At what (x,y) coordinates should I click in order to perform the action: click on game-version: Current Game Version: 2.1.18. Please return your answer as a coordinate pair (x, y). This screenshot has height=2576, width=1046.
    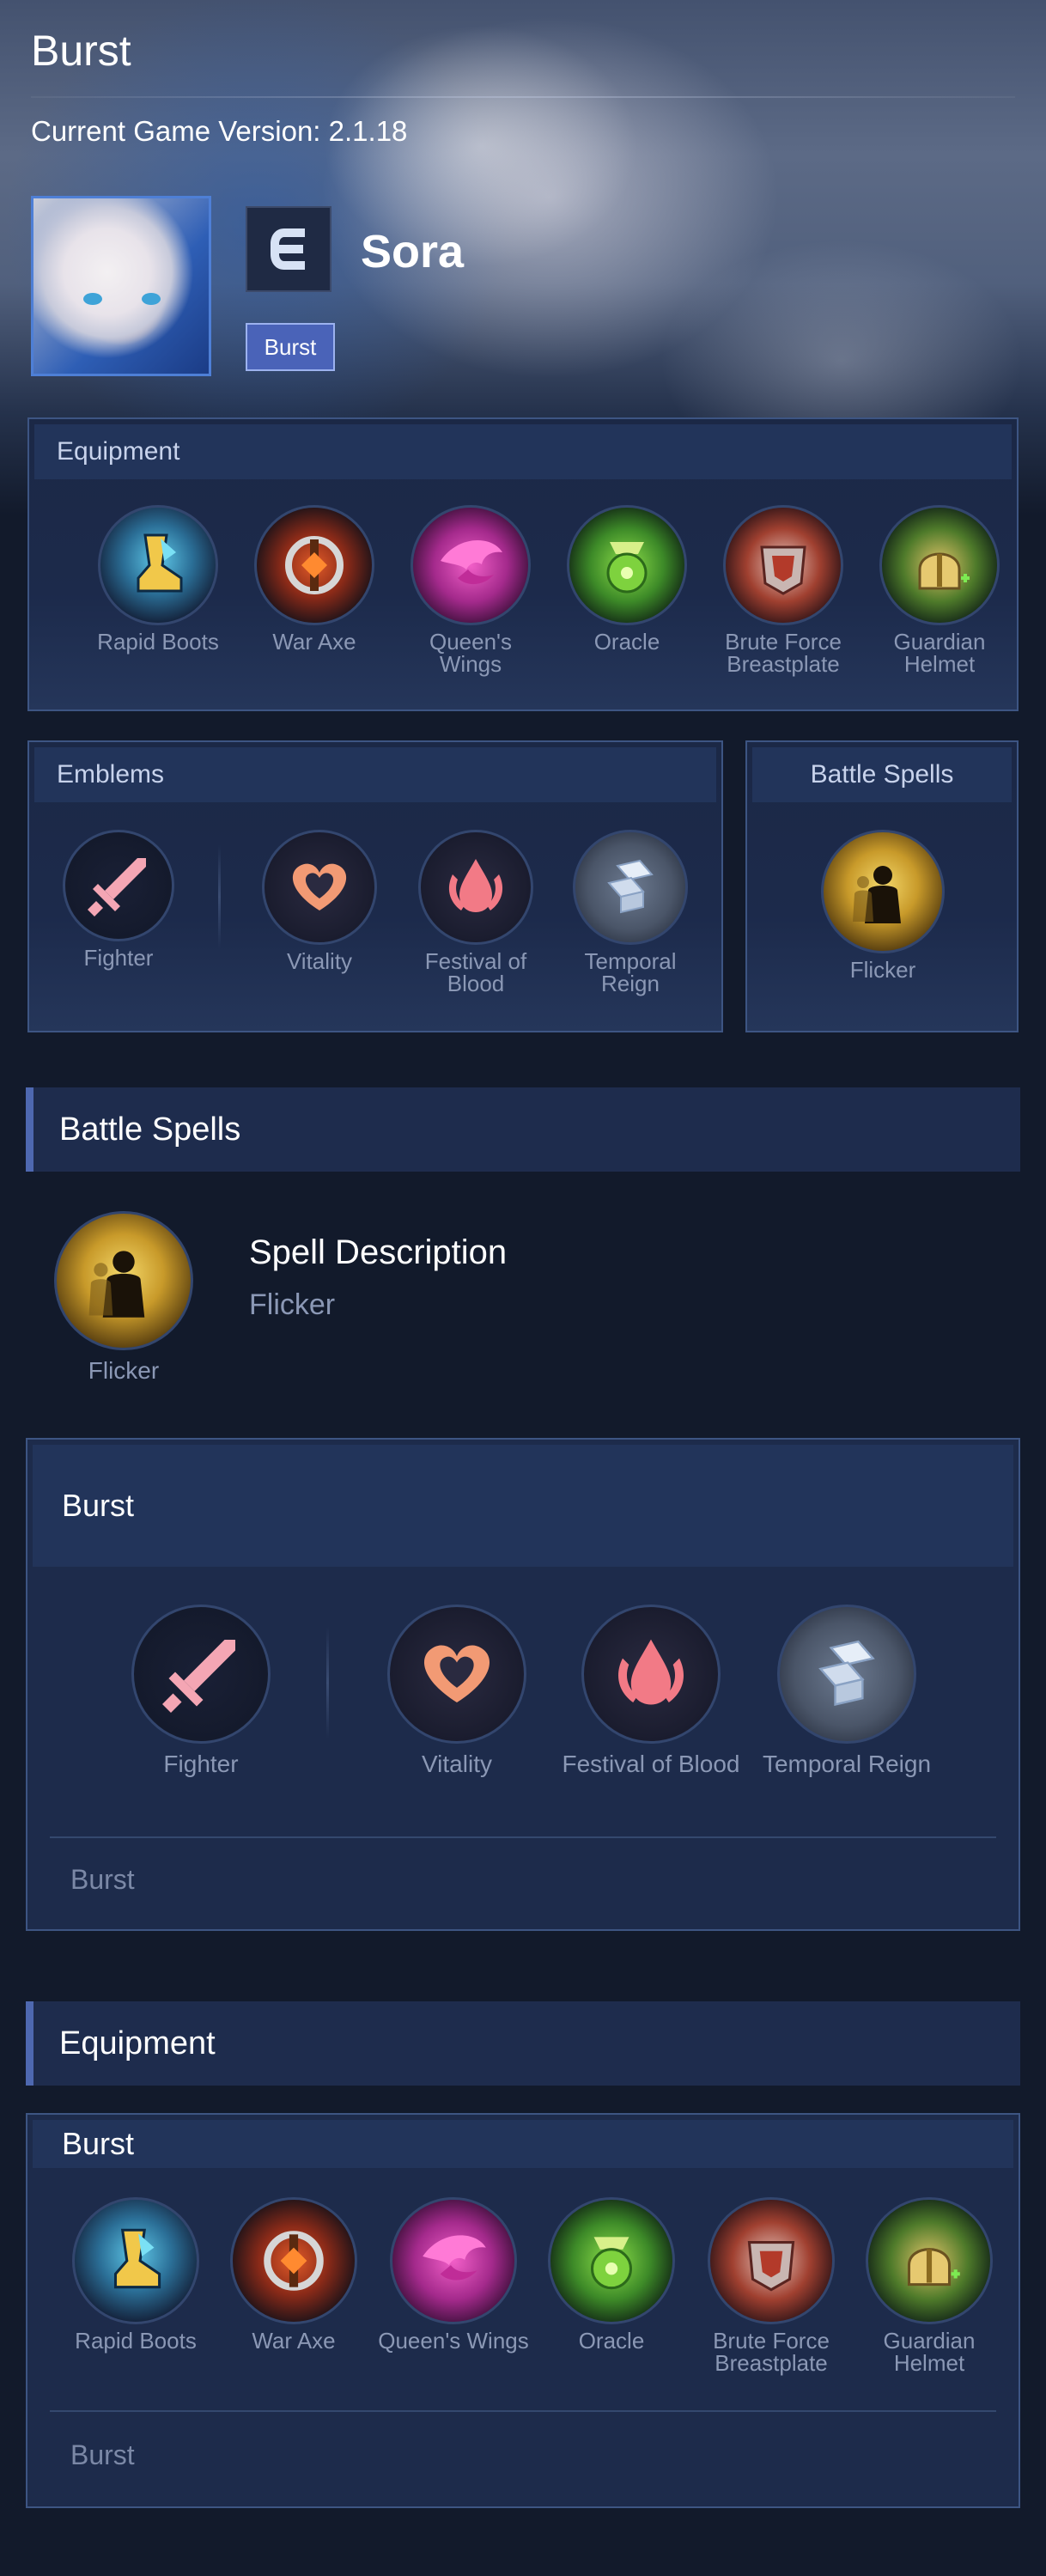
    Looking at the image, I should click on (219, 131).